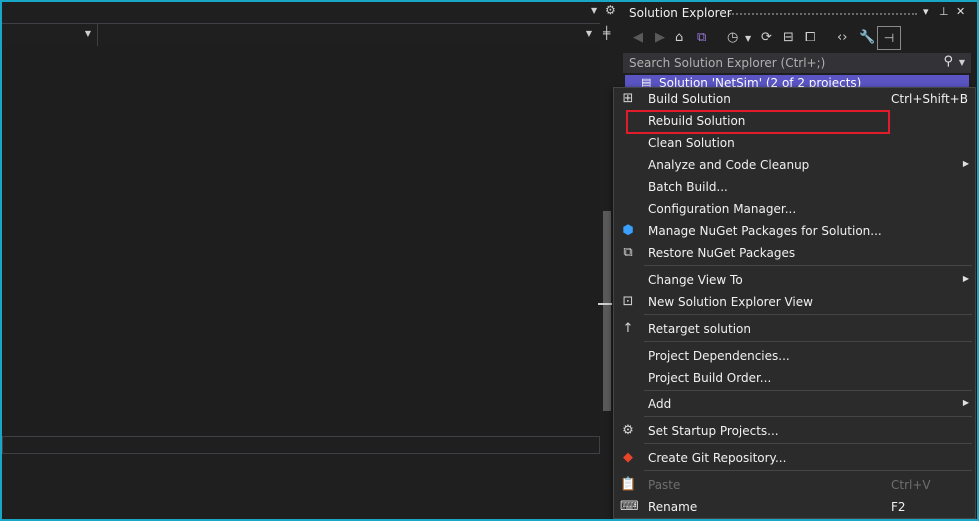 The width and height of the screenshot is (979, 521). I want to click on view-code-icon: ‹›, so click(842, 37).